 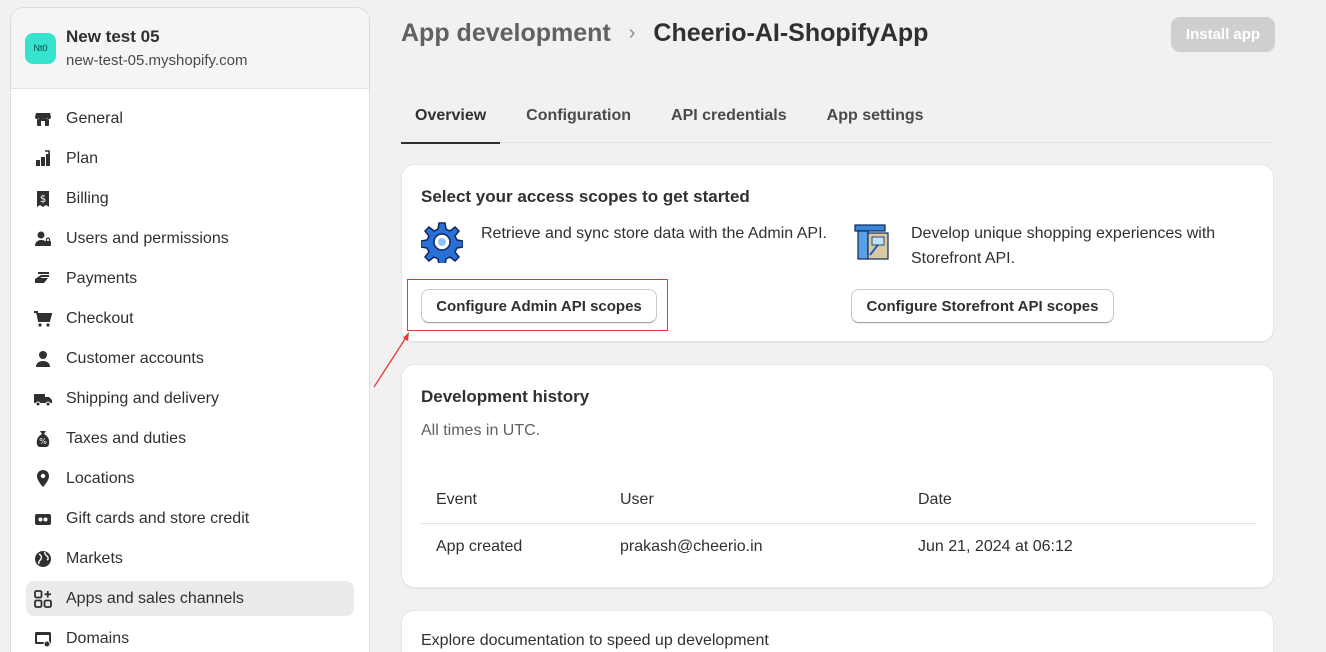 I want to click on nav-label: General, so click(x=94, y=118).